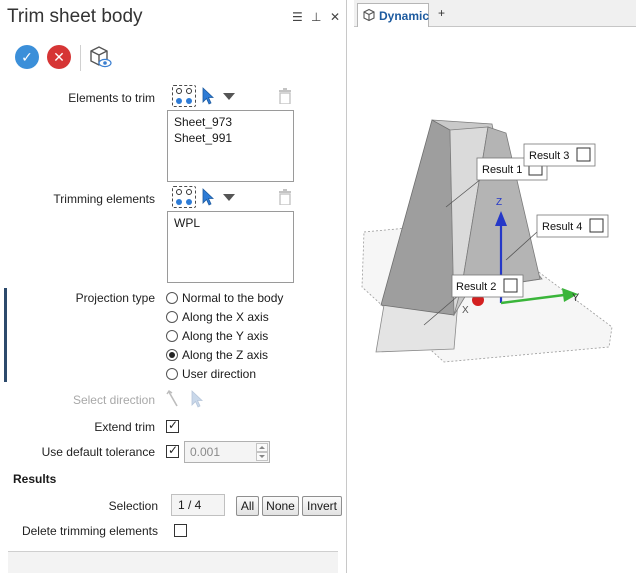  Describe the element at coordinates (80, 58) in the screenshot. I see `toolbar-divider` at that location.